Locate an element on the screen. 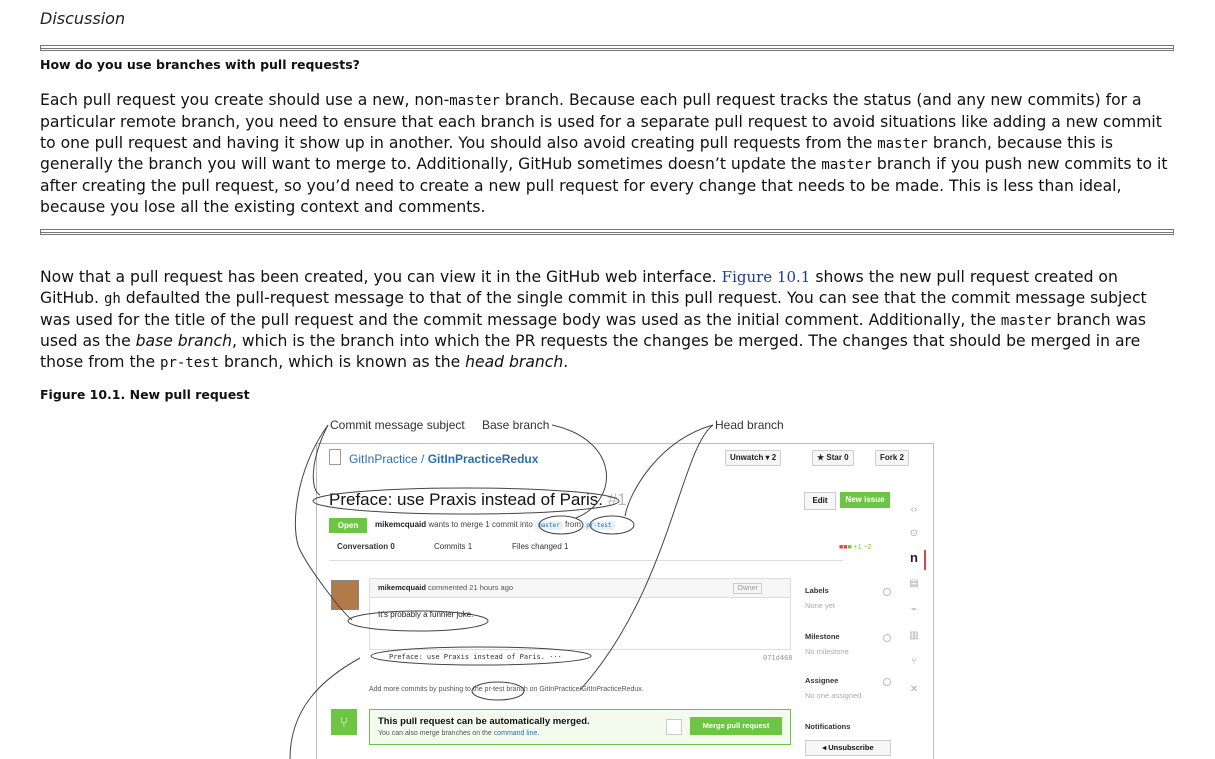 This screenshot has height=759, width=1215. divider-bottom is located at coordinates (607, 232).